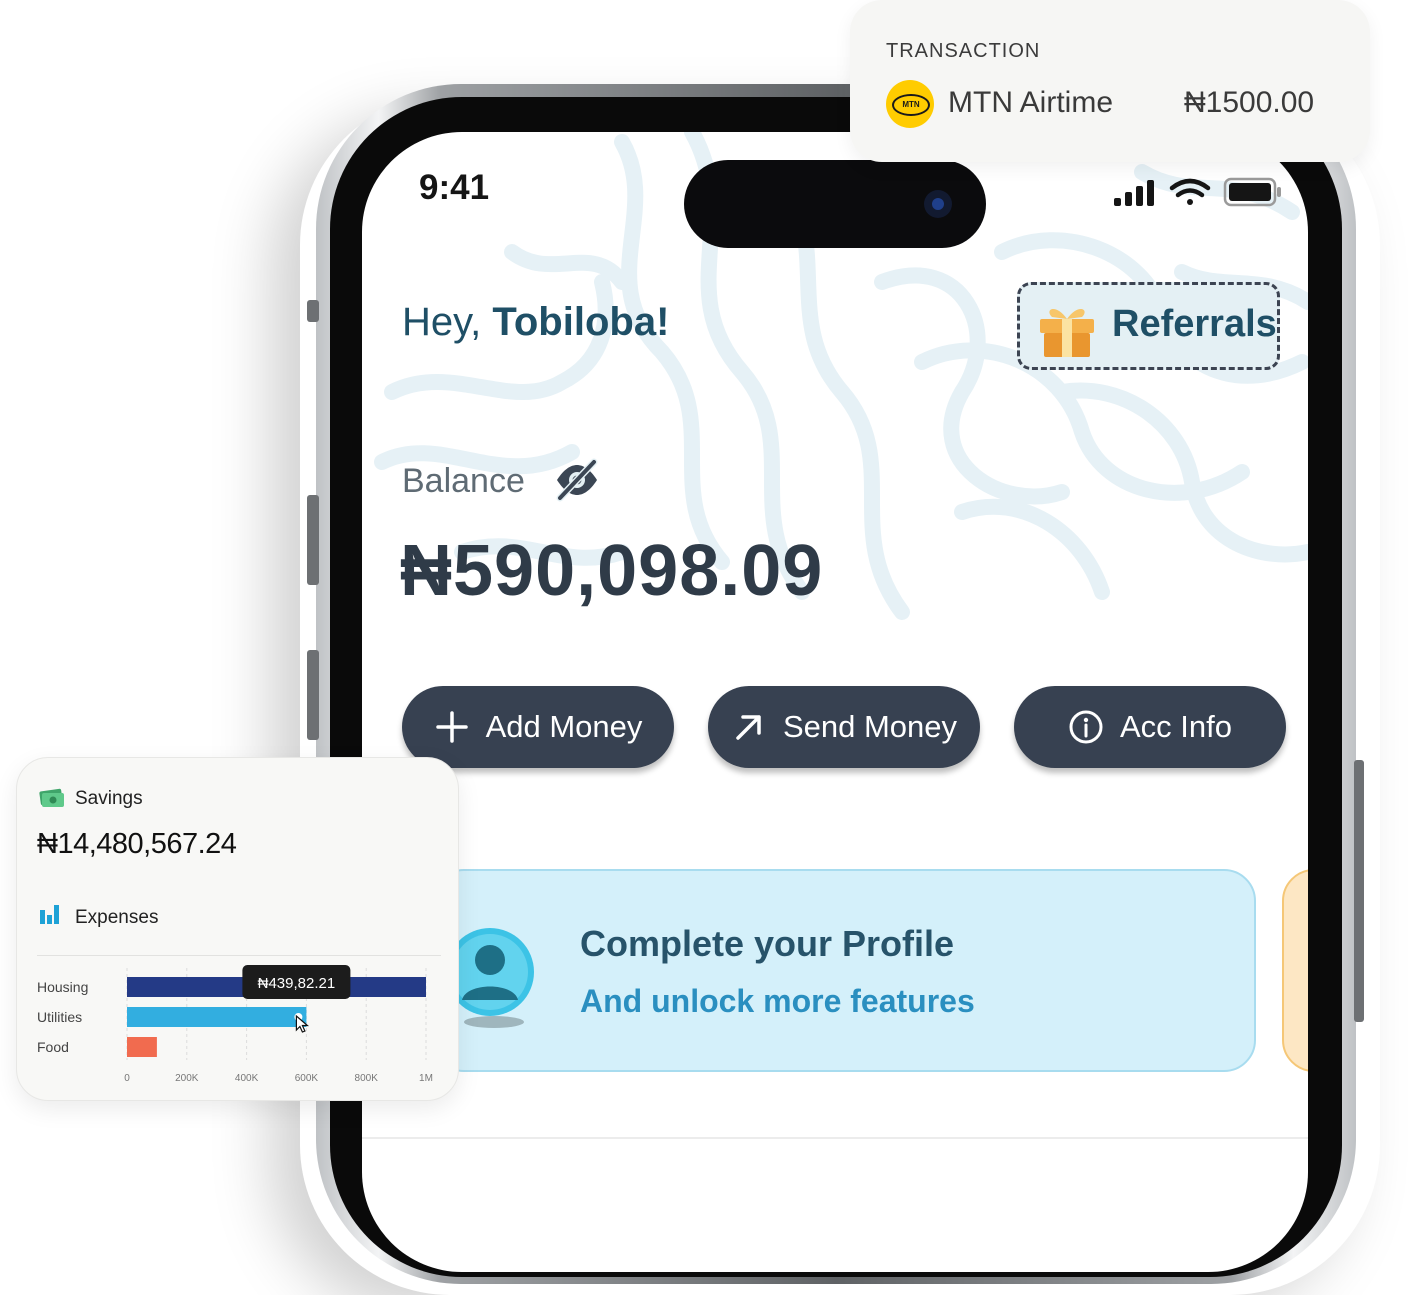 Image resolution: width=1417 pixels, height=1295 pixels. Describe the element at coordinates (53, 1047) in the screenshot. I see `category-label: Food` at that location.